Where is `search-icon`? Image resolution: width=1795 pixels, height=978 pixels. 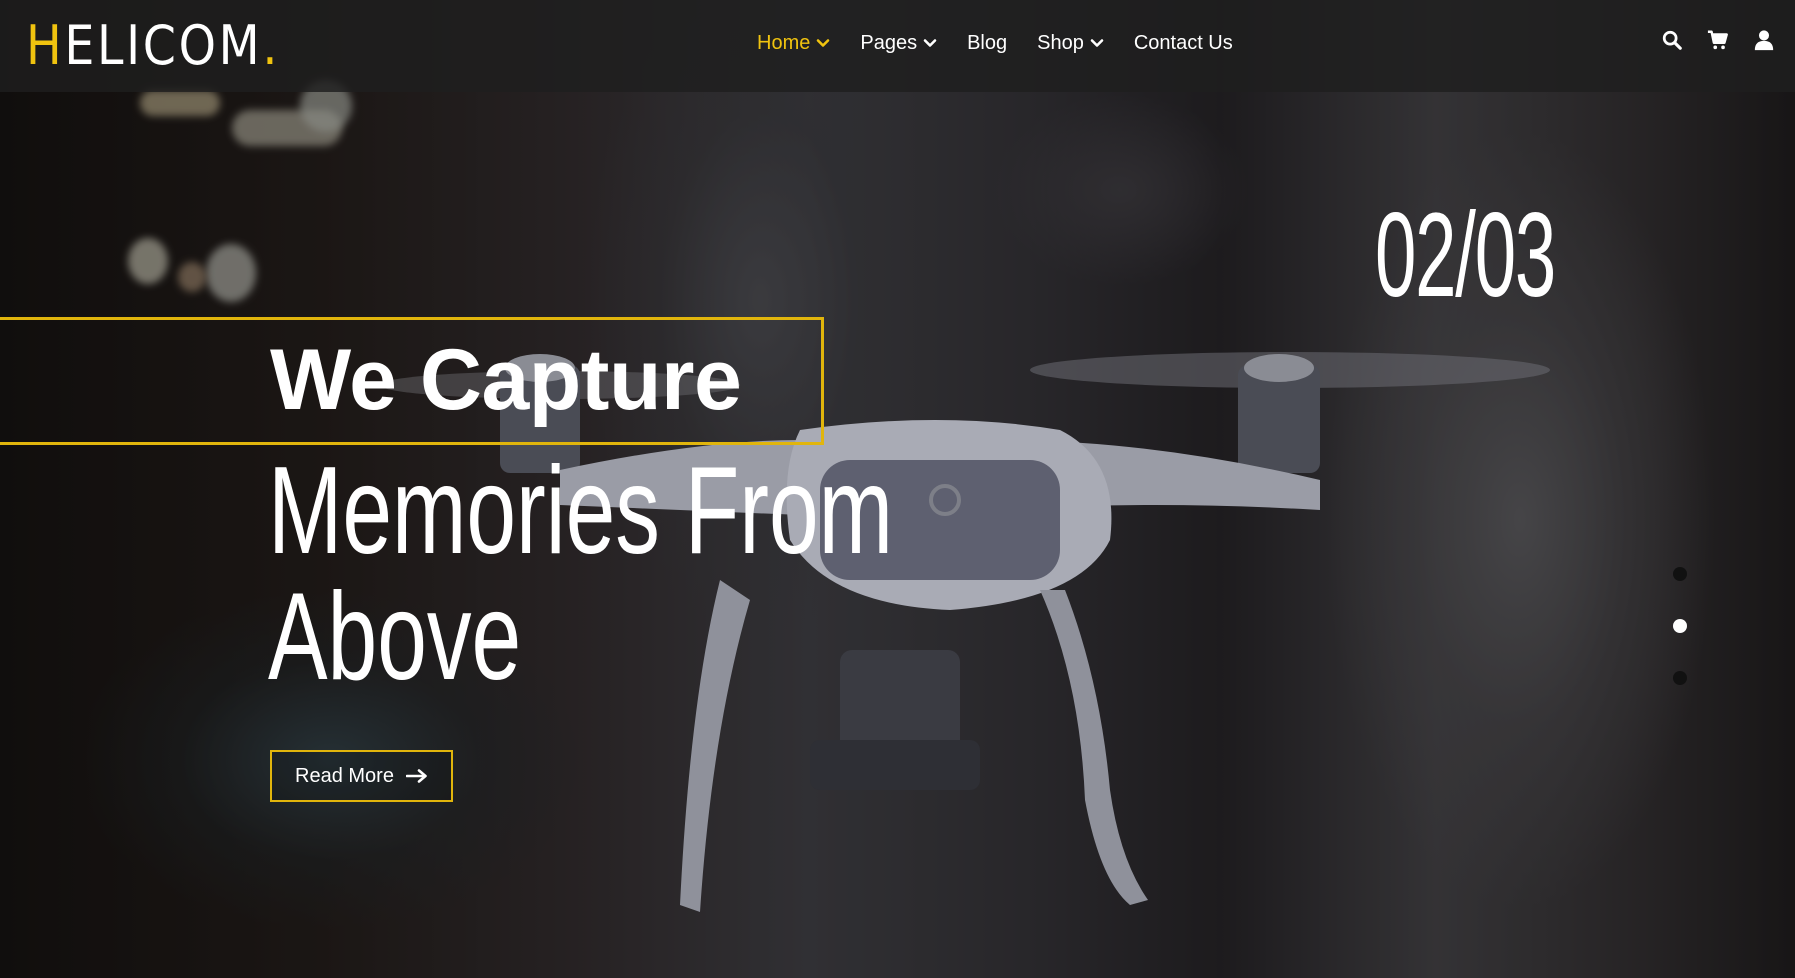
search-icon is located at coordinates (1672, 40).